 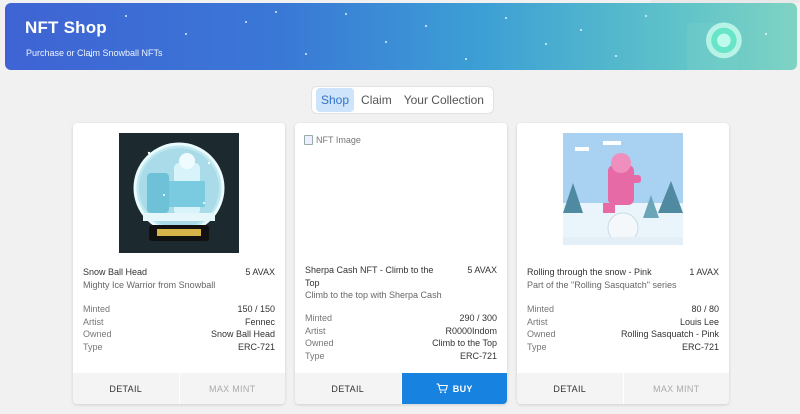 I want to click on info-row-artist: Artist R0000Indom, so click(x=401, y=330).